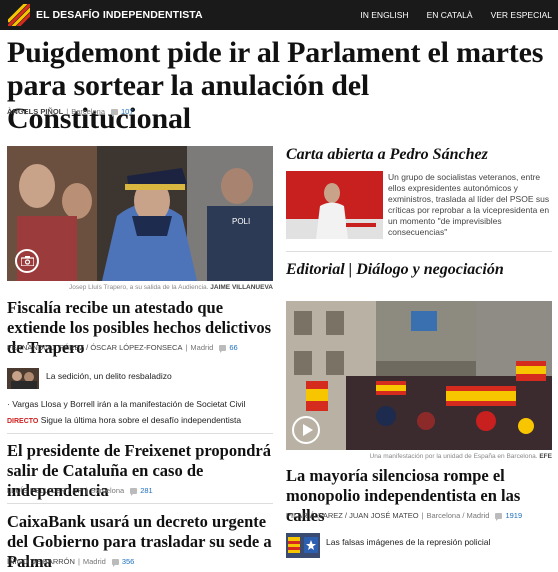 The image size is (558, 572). I want to click on svg-text: POLI, so click(241, 221).